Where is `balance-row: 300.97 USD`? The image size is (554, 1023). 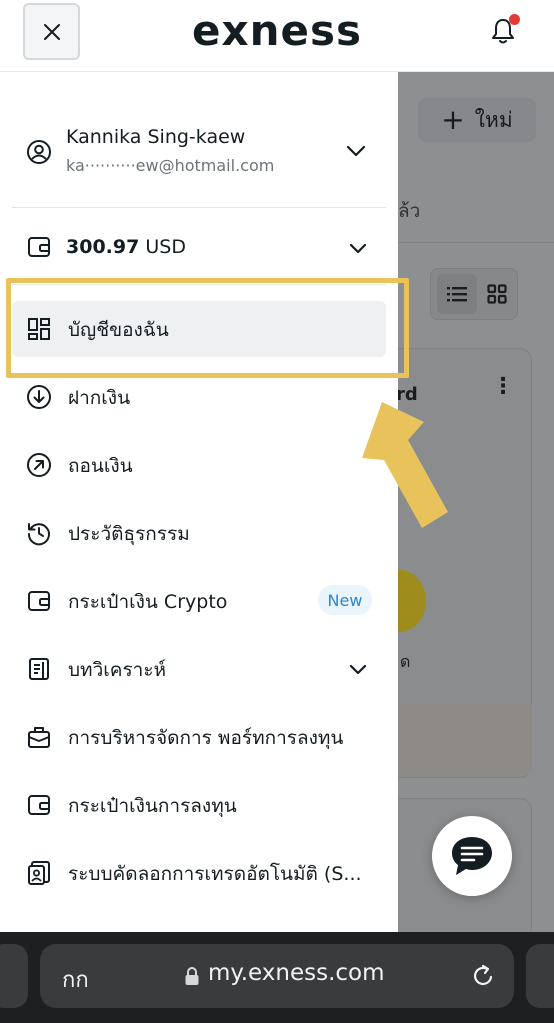
balance-row: 300.97 USD is located at coordinates (199, 249).